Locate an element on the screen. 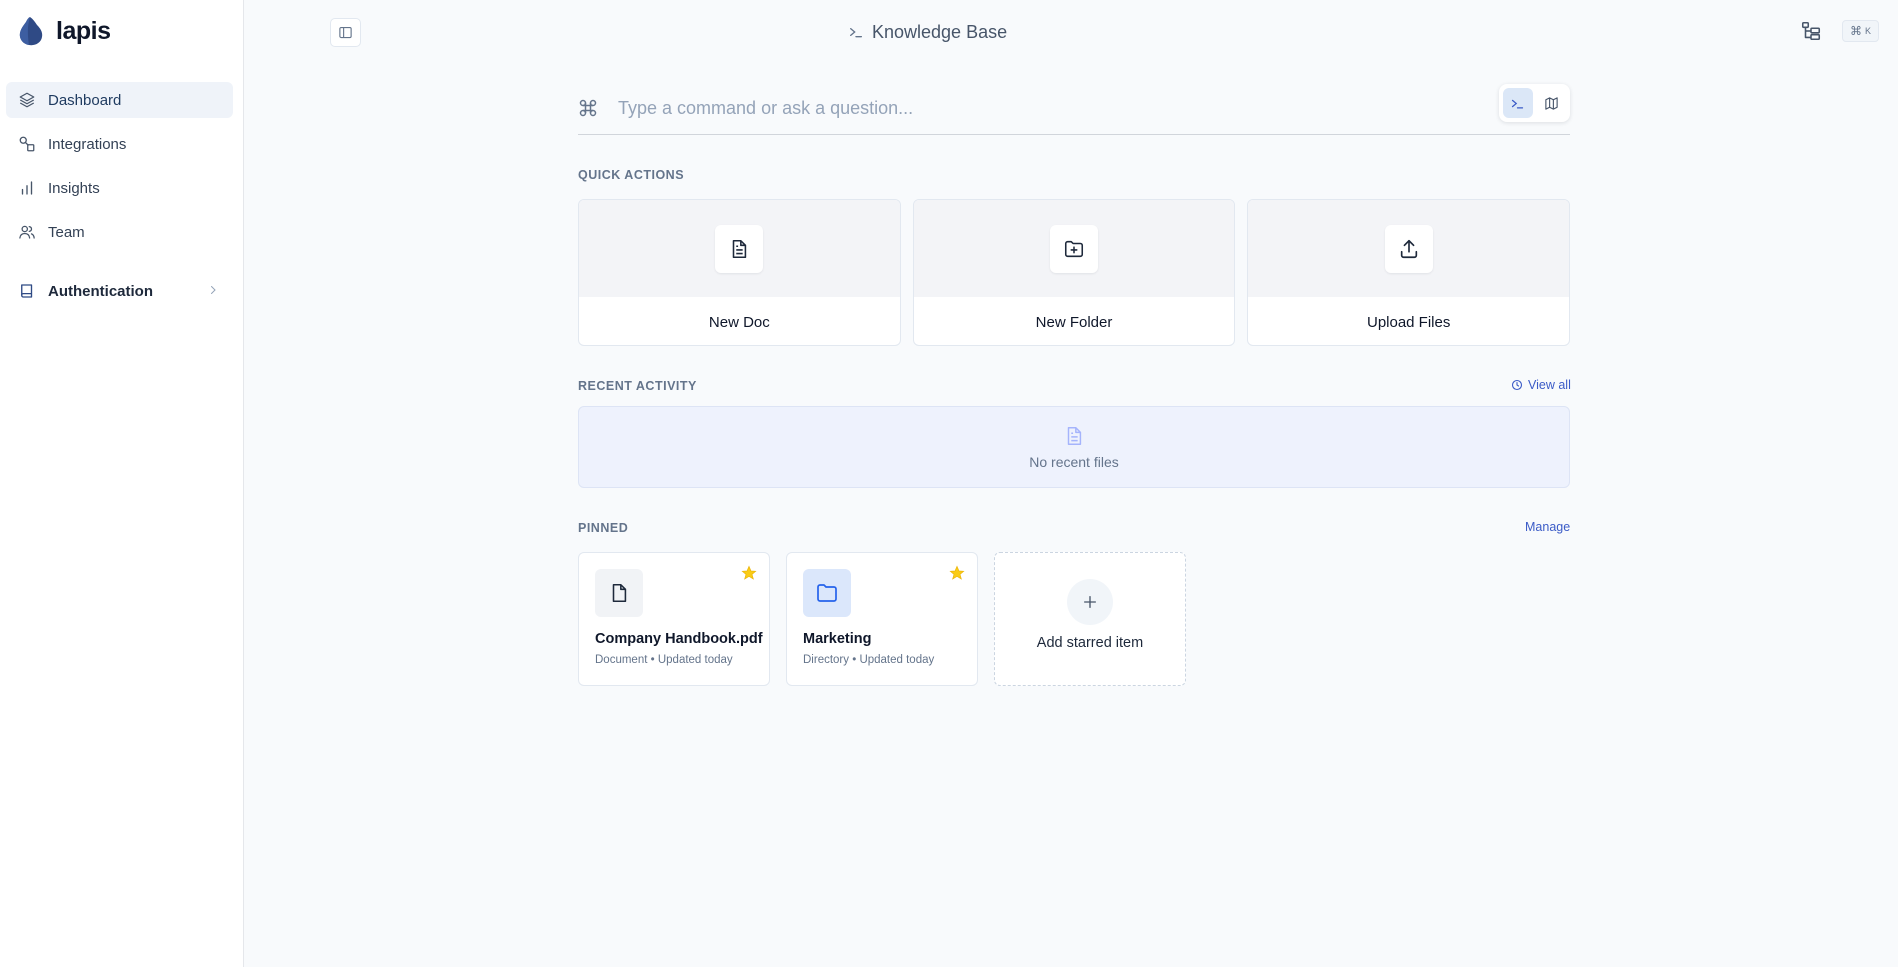 Image resolution: width=1898 pixels, height=967 pixels. pinned-item-marketing: Marketing Directory • Updated today is located at coordinates (882, 619).